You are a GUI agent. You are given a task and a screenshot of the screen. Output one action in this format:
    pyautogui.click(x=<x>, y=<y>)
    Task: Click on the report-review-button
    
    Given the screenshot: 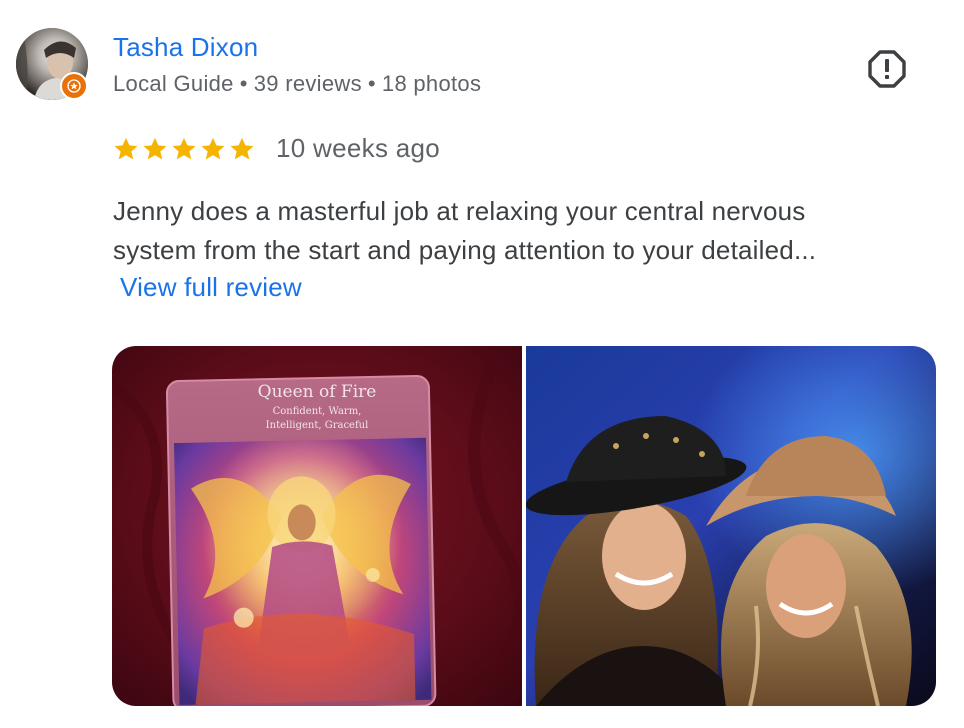 What is the action you would take?
    pyautogui.click(x=887, y=69)
    